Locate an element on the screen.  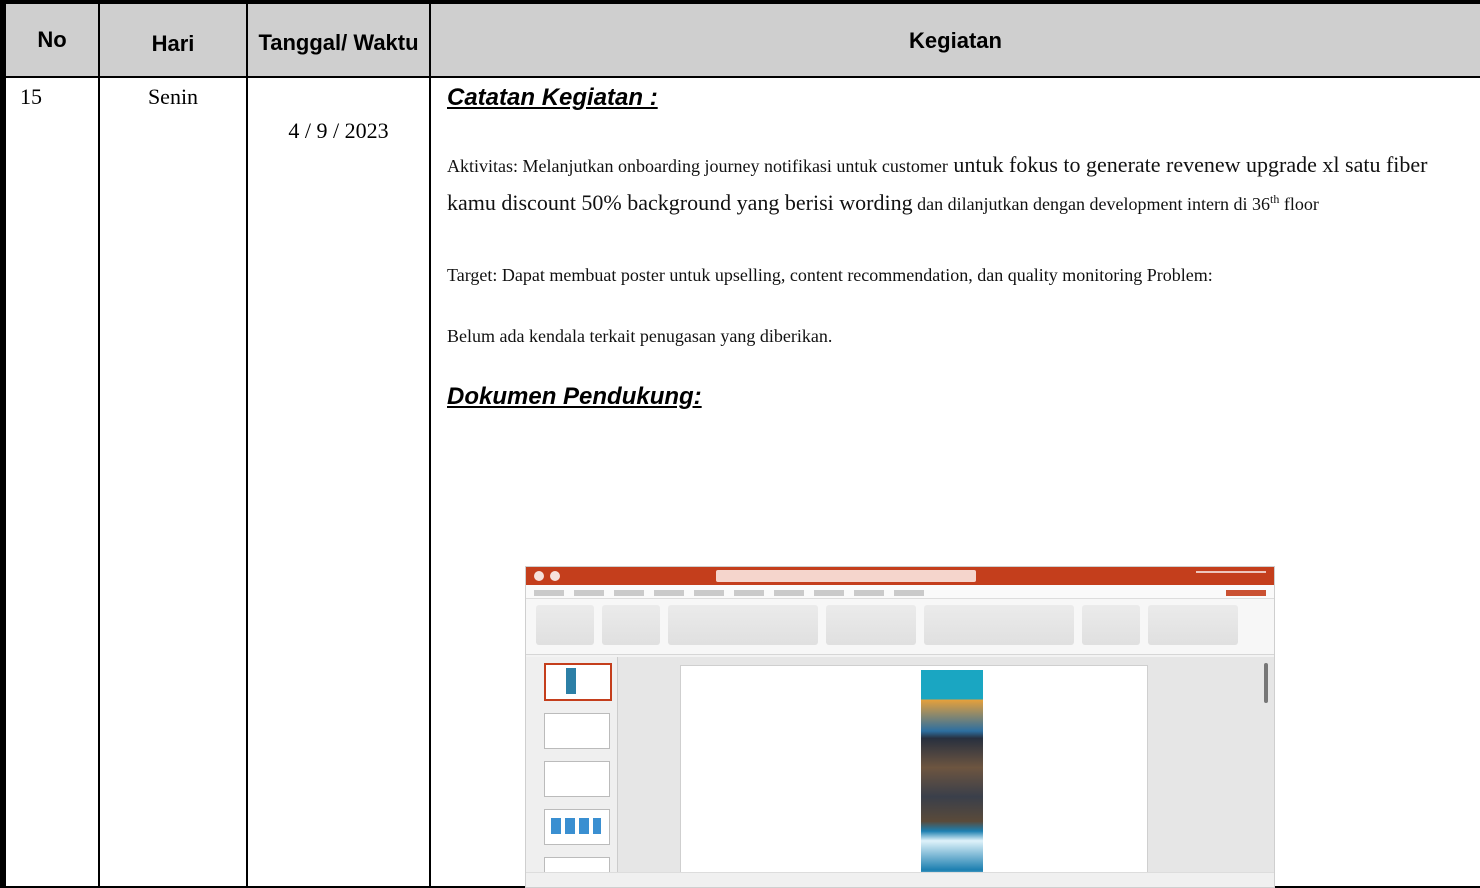
header-hari: Hari is located at coordinates (173, 39).